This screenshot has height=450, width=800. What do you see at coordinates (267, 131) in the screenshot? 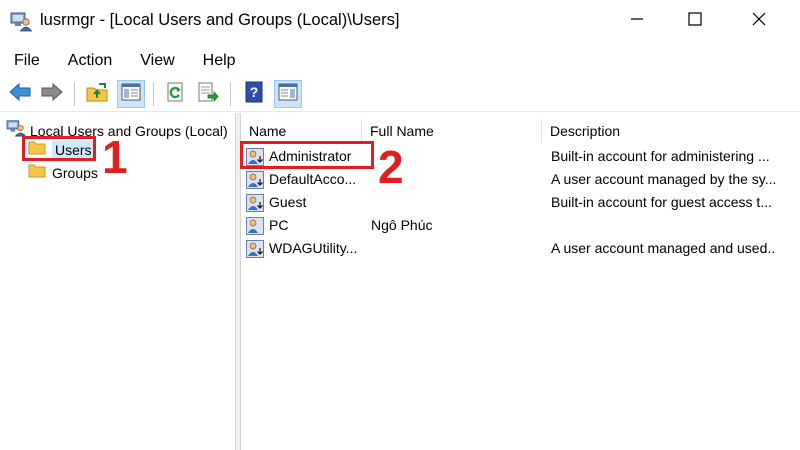
I see `column-header-name: Name` at bounding box center [267, 131].